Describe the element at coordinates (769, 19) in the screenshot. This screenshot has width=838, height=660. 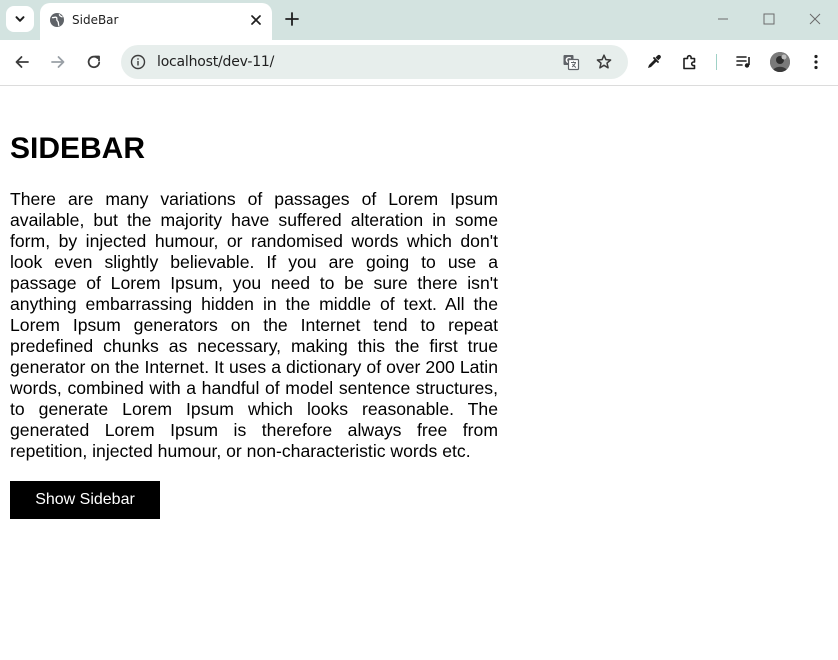
I see `maximize-icon` at that location.